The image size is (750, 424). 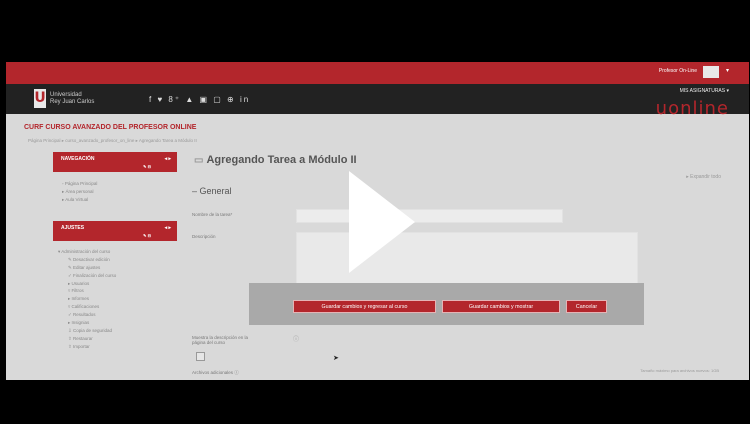 What do you see at coordinates (87, 252) in the screenshot?
I see `list-item-admin-curso: ▾ Administración del curso` at bounding box center [87, 252].